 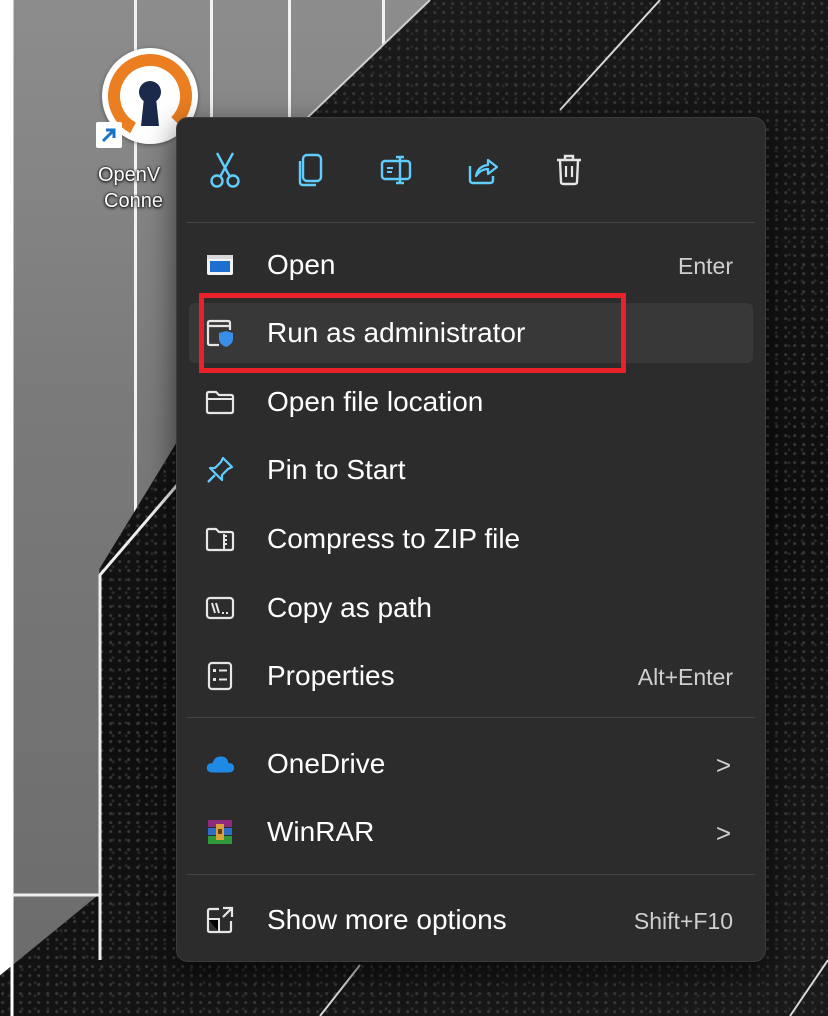 What do you see at coordinates (471, 764) in the screenshot?
I see `menu-item-onedrive: OneDrive >` at bounding box center [471, 764].